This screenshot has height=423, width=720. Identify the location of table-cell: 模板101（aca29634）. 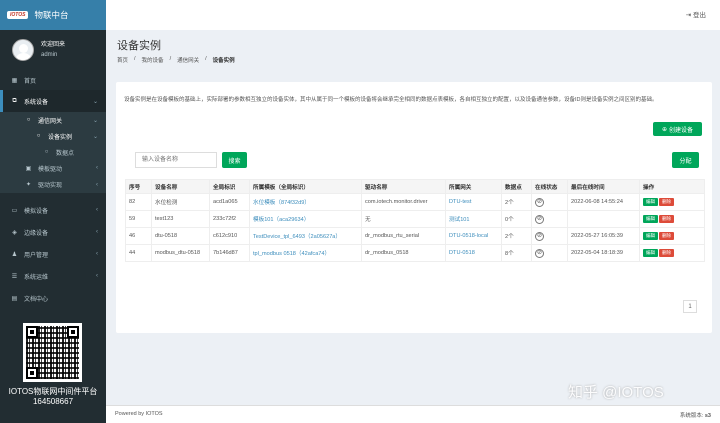
(305, 219).